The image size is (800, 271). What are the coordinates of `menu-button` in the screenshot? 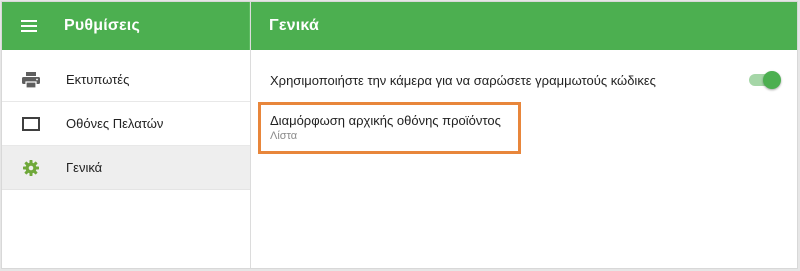 It's located at (29, 26).